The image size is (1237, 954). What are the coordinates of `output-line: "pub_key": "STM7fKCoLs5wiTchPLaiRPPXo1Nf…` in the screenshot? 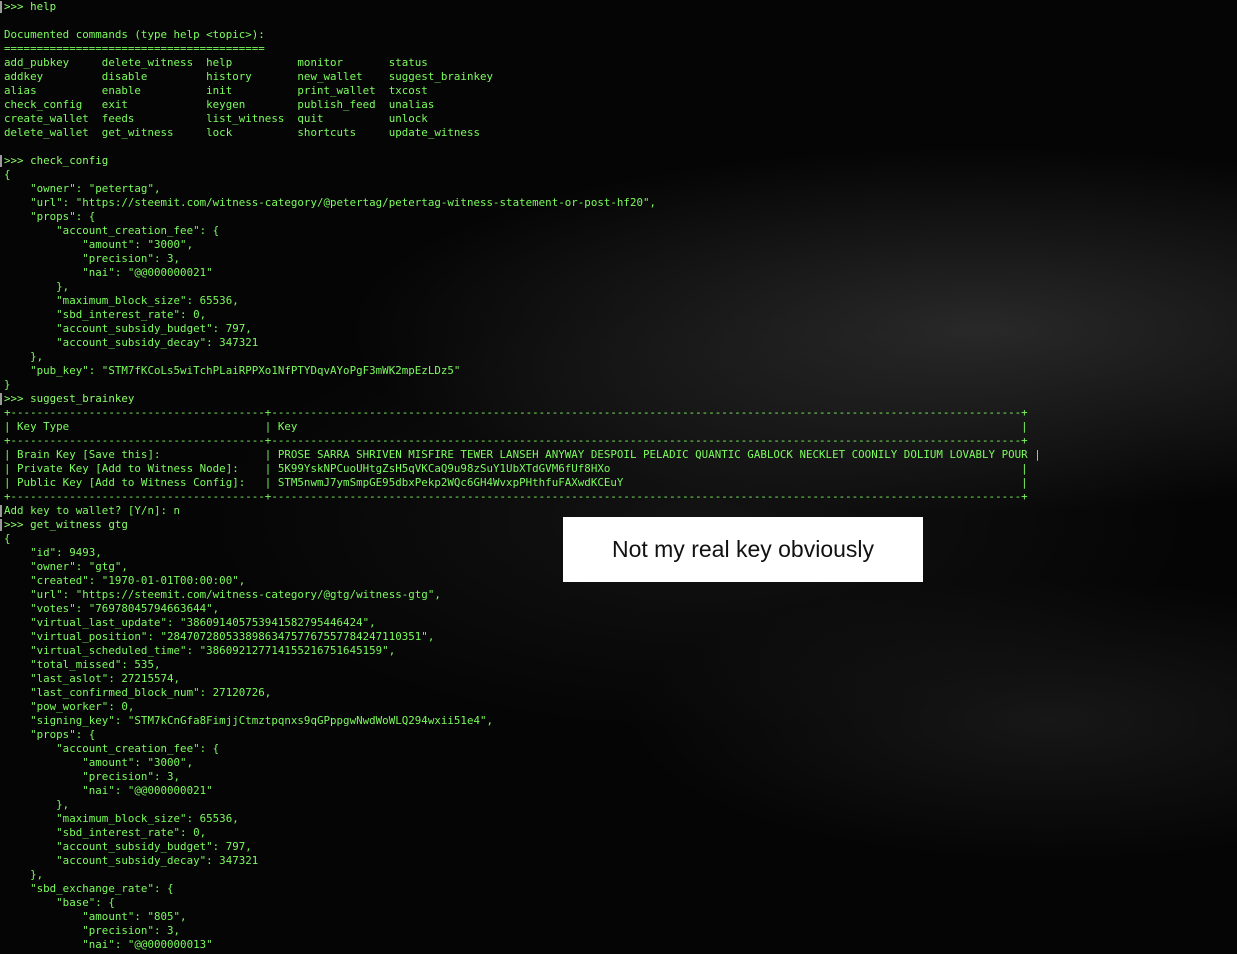 It's located at (232, 370).